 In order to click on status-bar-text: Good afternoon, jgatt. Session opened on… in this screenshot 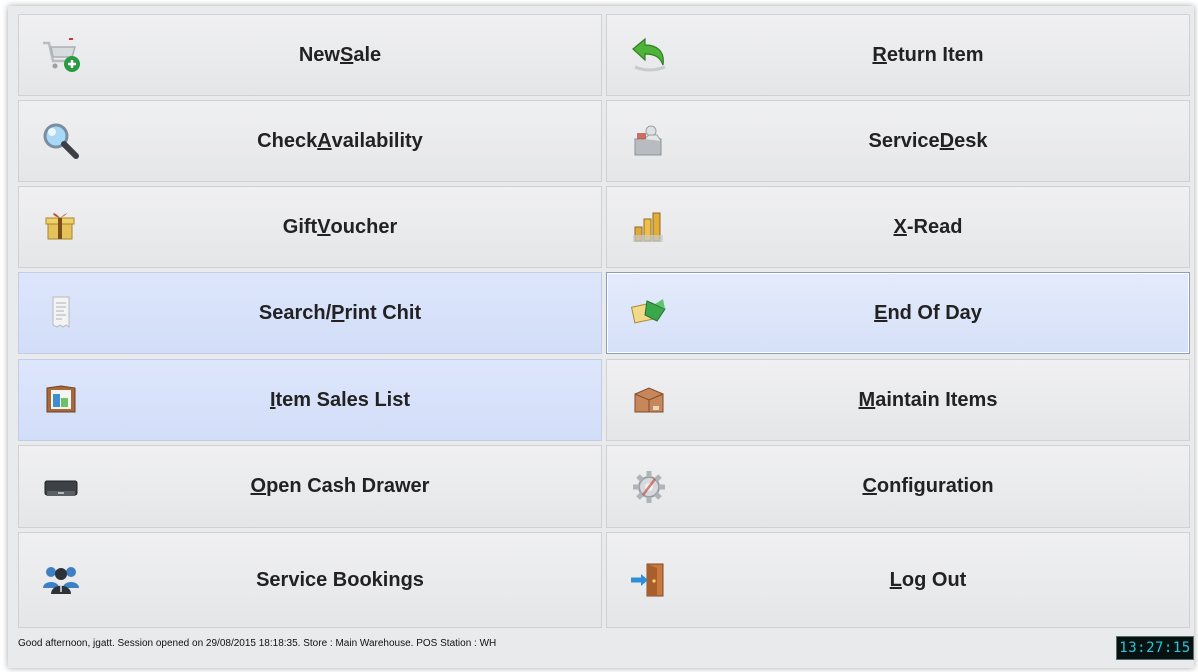, I will do `click(257, 643)`.